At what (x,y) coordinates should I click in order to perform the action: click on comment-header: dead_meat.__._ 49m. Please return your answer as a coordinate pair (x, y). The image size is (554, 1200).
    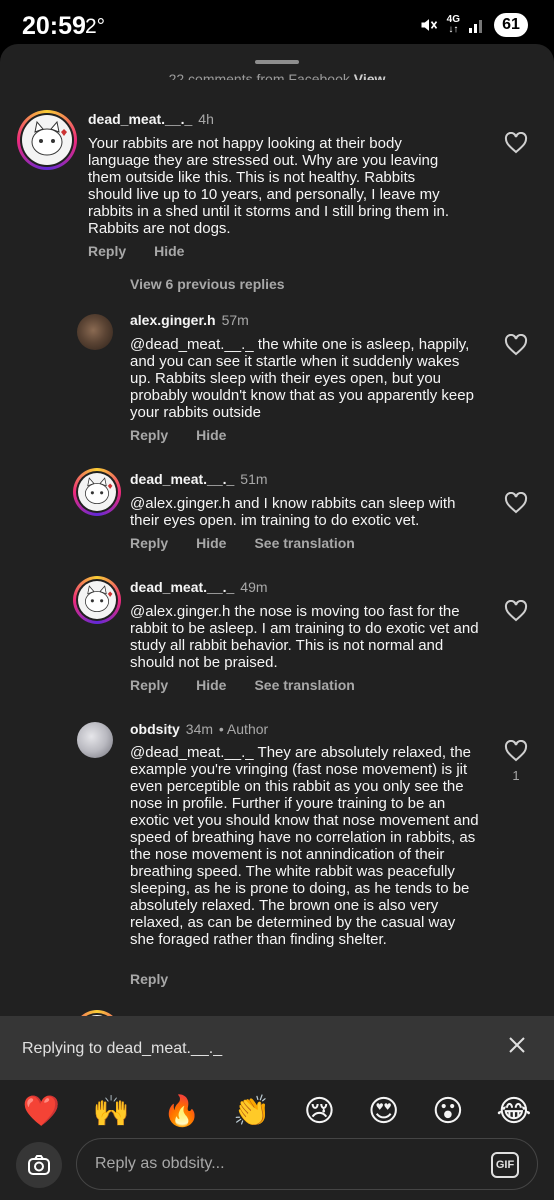
    Looking at the image, I should click on (199, 587).